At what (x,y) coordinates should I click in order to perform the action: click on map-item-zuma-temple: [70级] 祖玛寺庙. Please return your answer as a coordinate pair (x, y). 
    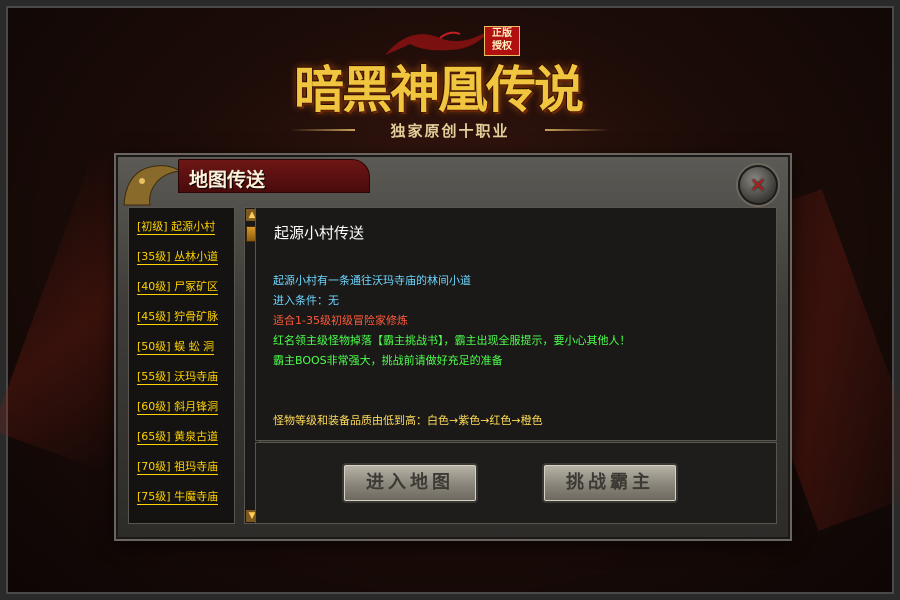
    Looking at the image, I should click on (183, 466).